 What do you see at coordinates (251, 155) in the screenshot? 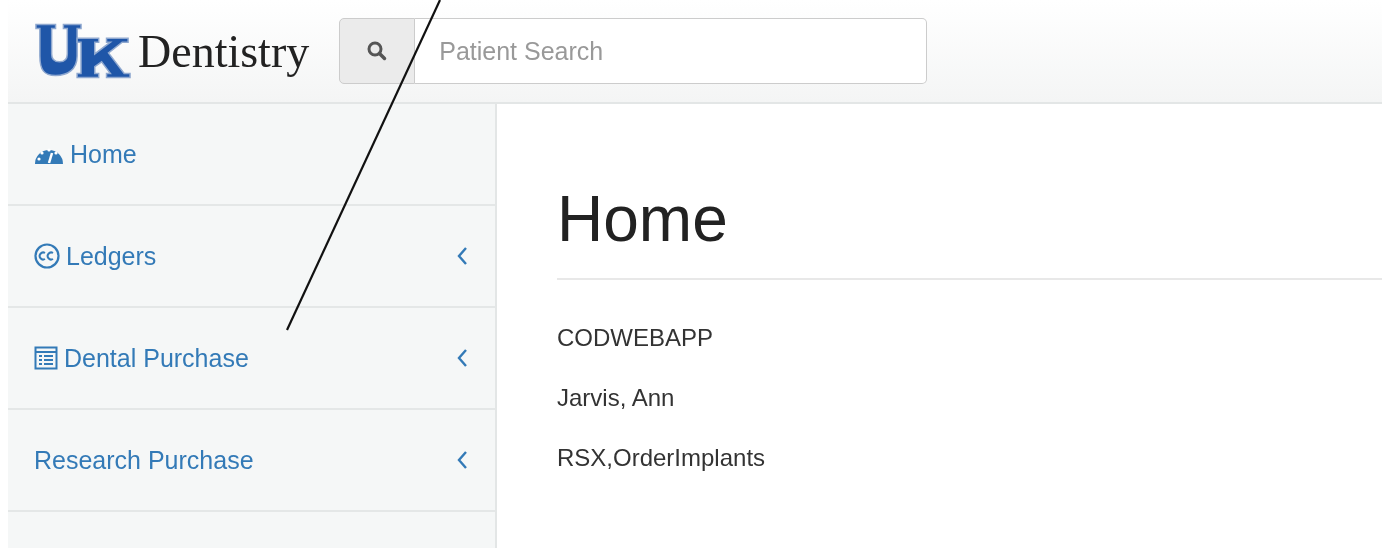
I see `sidebar-item: Home` at bounding box center [251, 155].